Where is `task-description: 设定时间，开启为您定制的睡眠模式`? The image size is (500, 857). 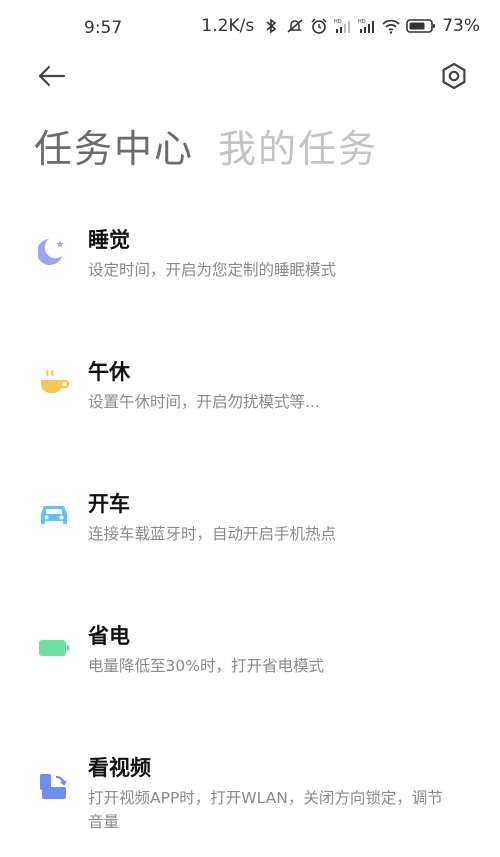
task-description: 设定时间，开启为您定制的睡眠模式 is located at coordinates (212, 270).